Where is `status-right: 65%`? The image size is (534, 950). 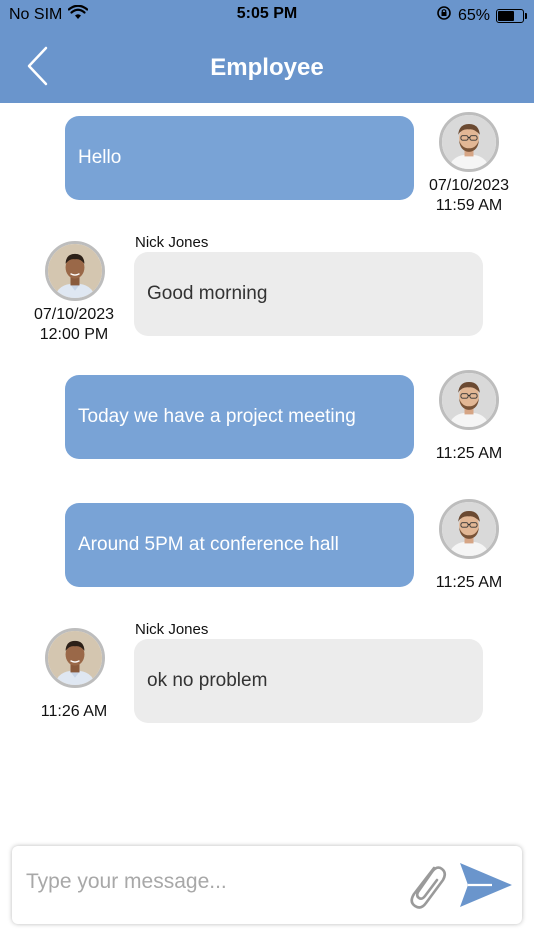 status-right: 65% is located at coordinates (481, 15).